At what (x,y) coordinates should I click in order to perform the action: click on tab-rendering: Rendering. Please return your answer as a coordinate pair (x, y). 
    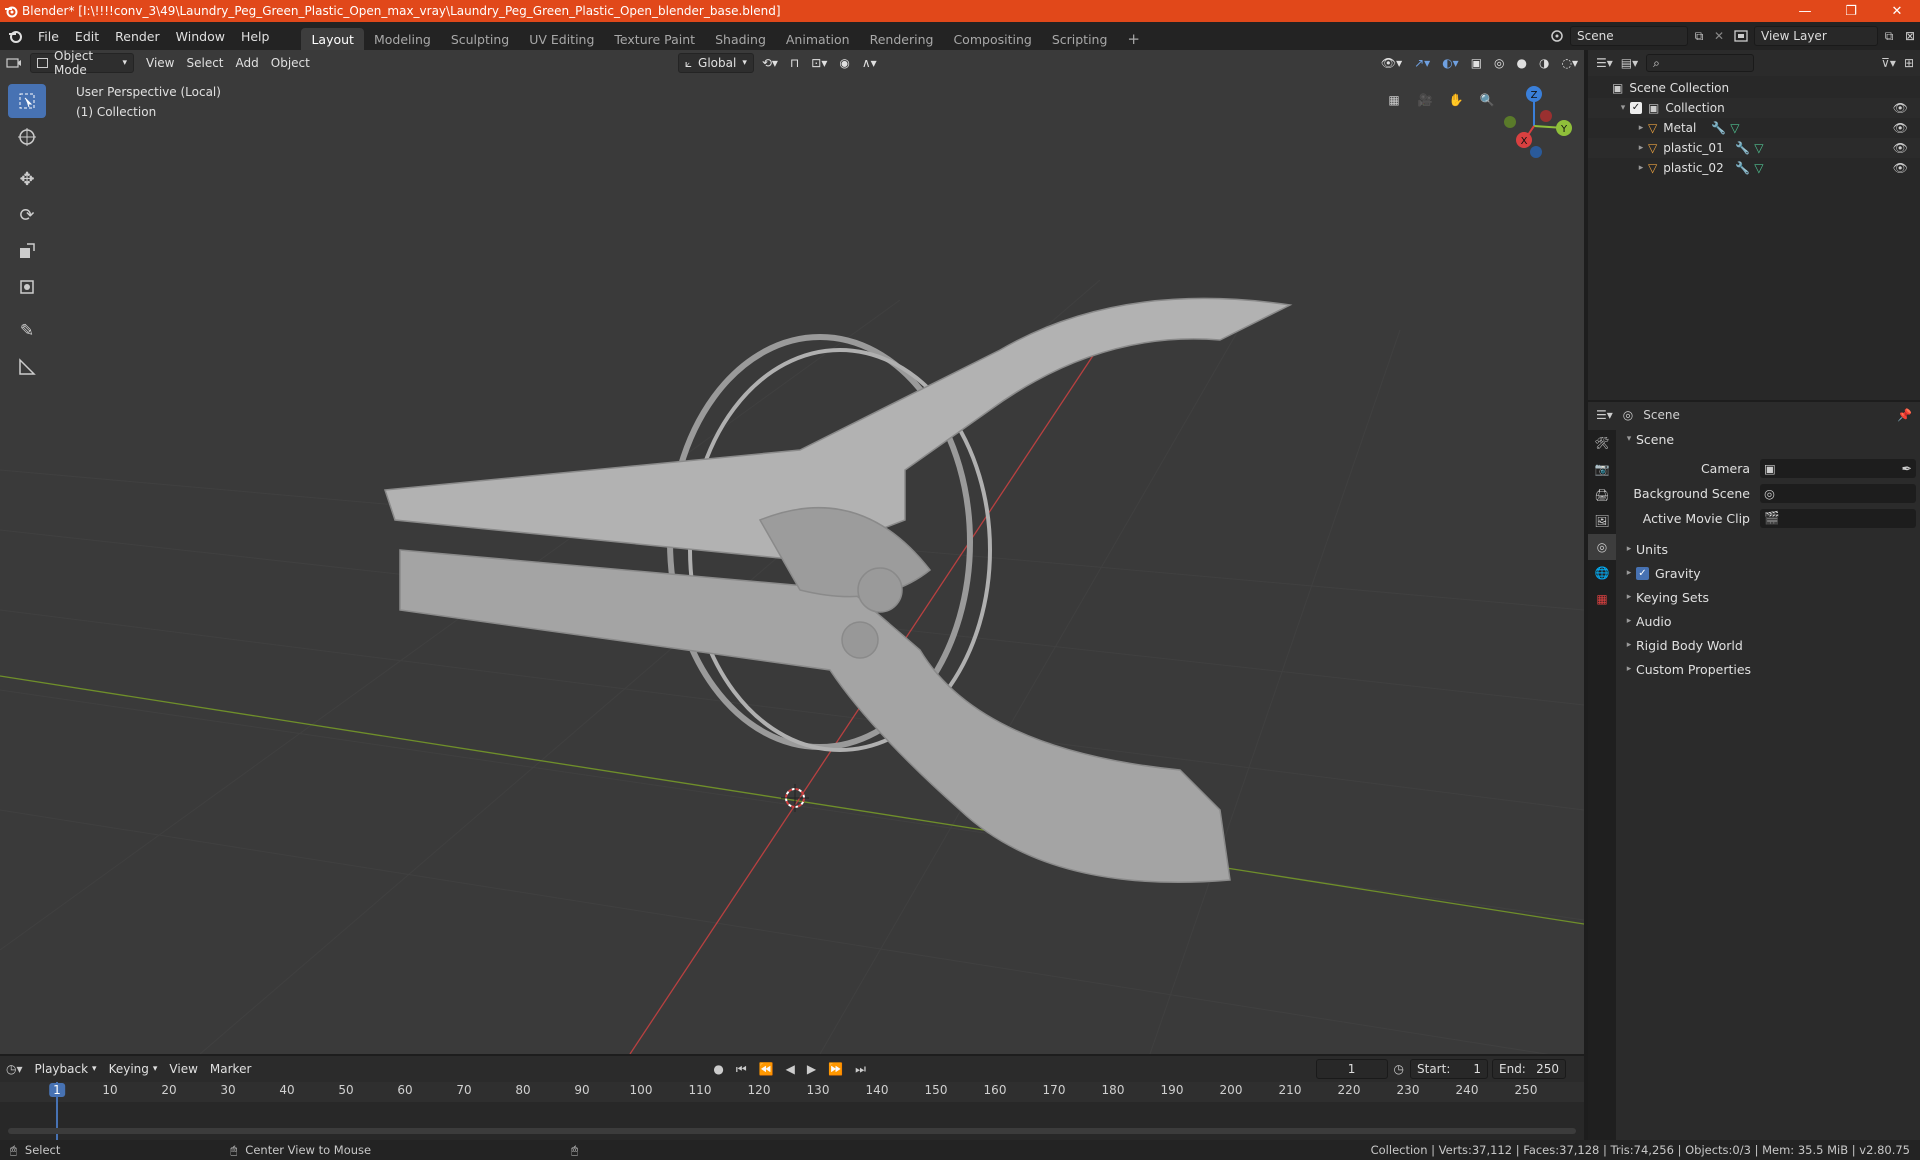
    Looking at the image, I should click on (902, 39).